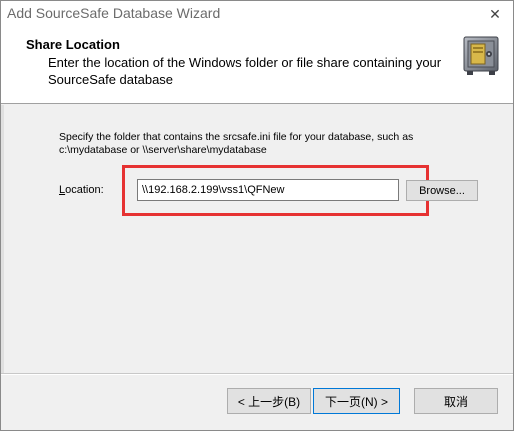  What do you see at coordinates (356, 401) in the screenshot?
I see `next-button: 下一页(N) >` at bounding box center [356, 401].